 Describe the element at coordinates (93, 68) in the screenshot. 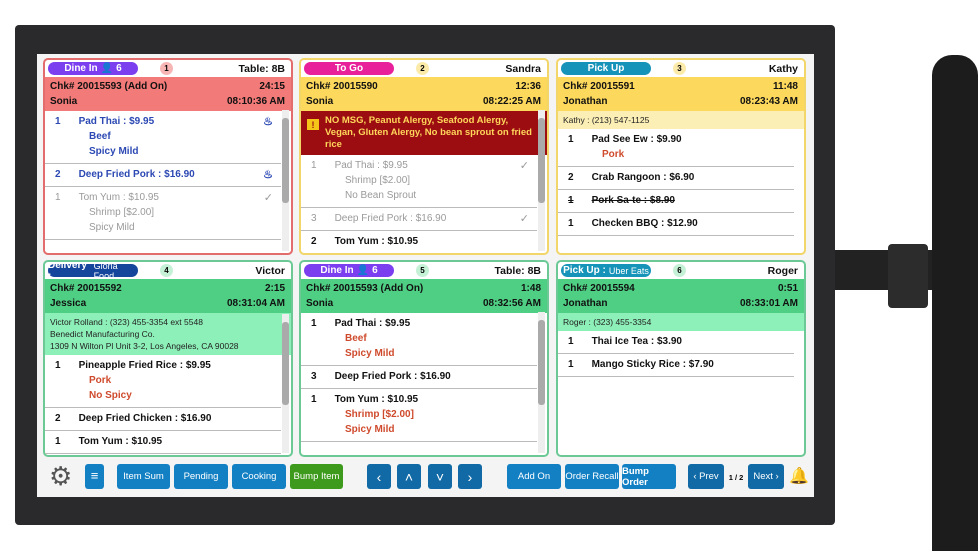

I see `order-type-pill: Dine In 👤 6` at that location.